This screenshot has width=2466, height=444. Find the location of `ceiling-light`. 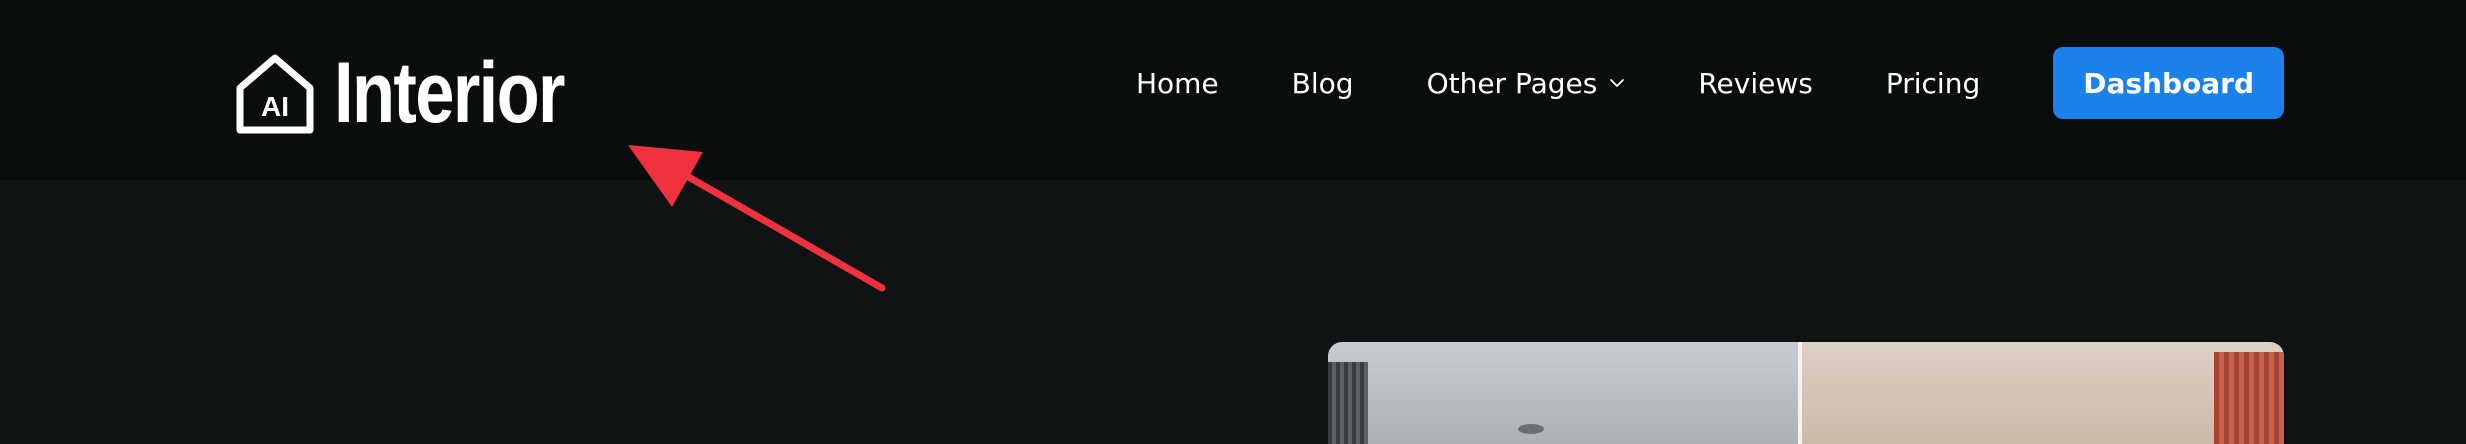

ceiling-light is located at coordinates (1531, 429).